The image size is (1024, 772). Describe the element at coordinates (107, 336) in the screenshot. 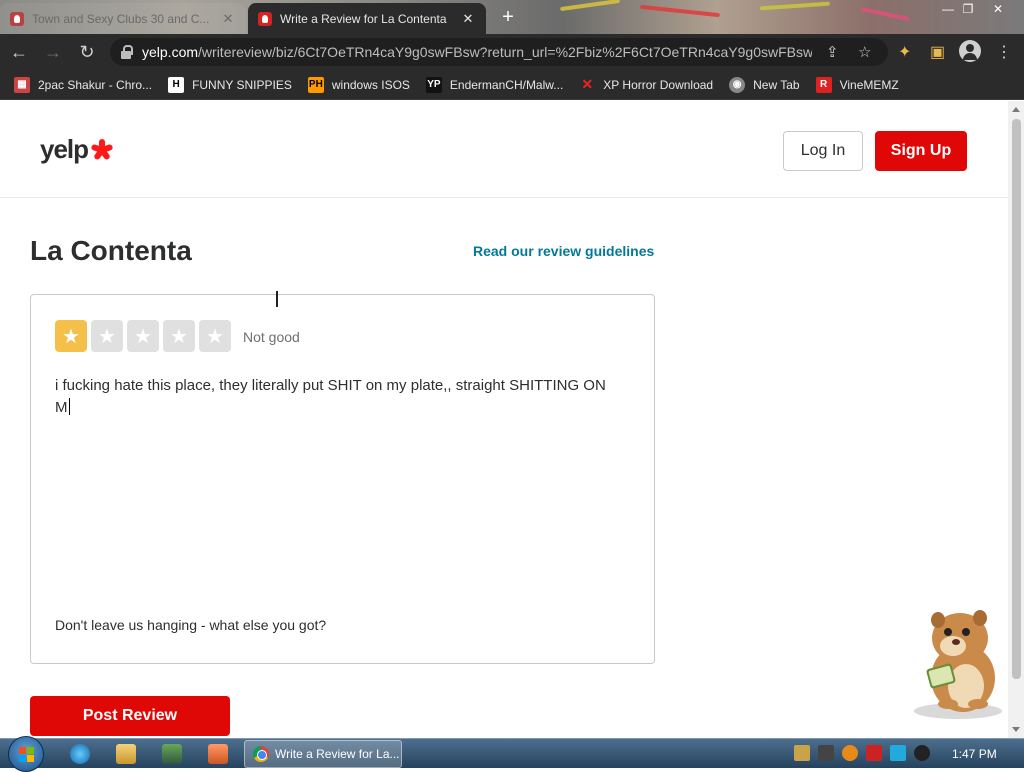

I see `star-2-icon: ★` at that location.